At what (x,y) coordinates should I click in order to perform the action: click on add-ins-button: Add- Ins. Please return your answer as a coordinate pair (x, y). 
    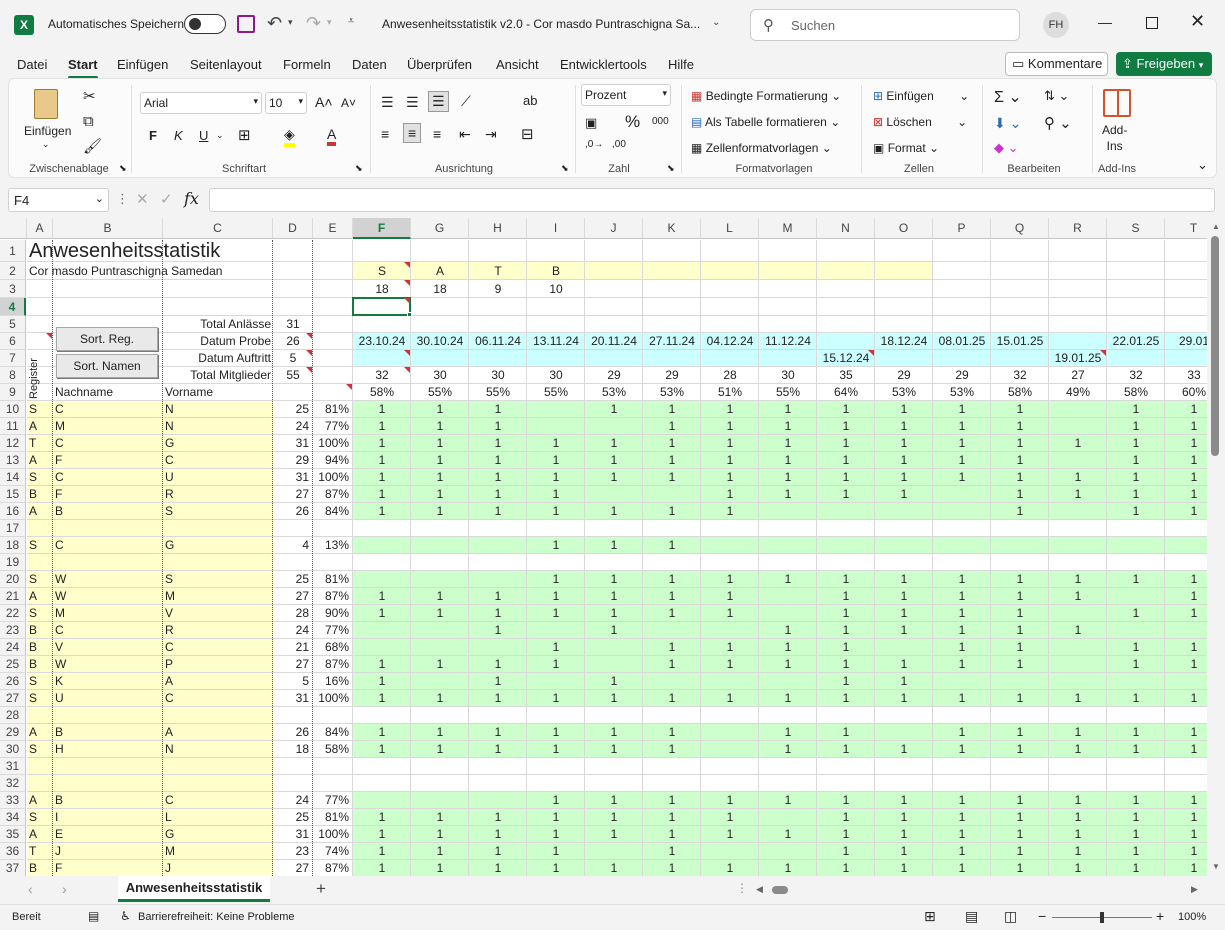
    Looking at the image, I should click on (1114, 138).